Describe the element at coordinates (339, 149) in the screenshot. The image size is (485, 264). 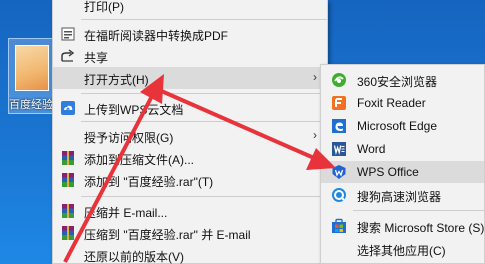
I see `word-icon` at that location.